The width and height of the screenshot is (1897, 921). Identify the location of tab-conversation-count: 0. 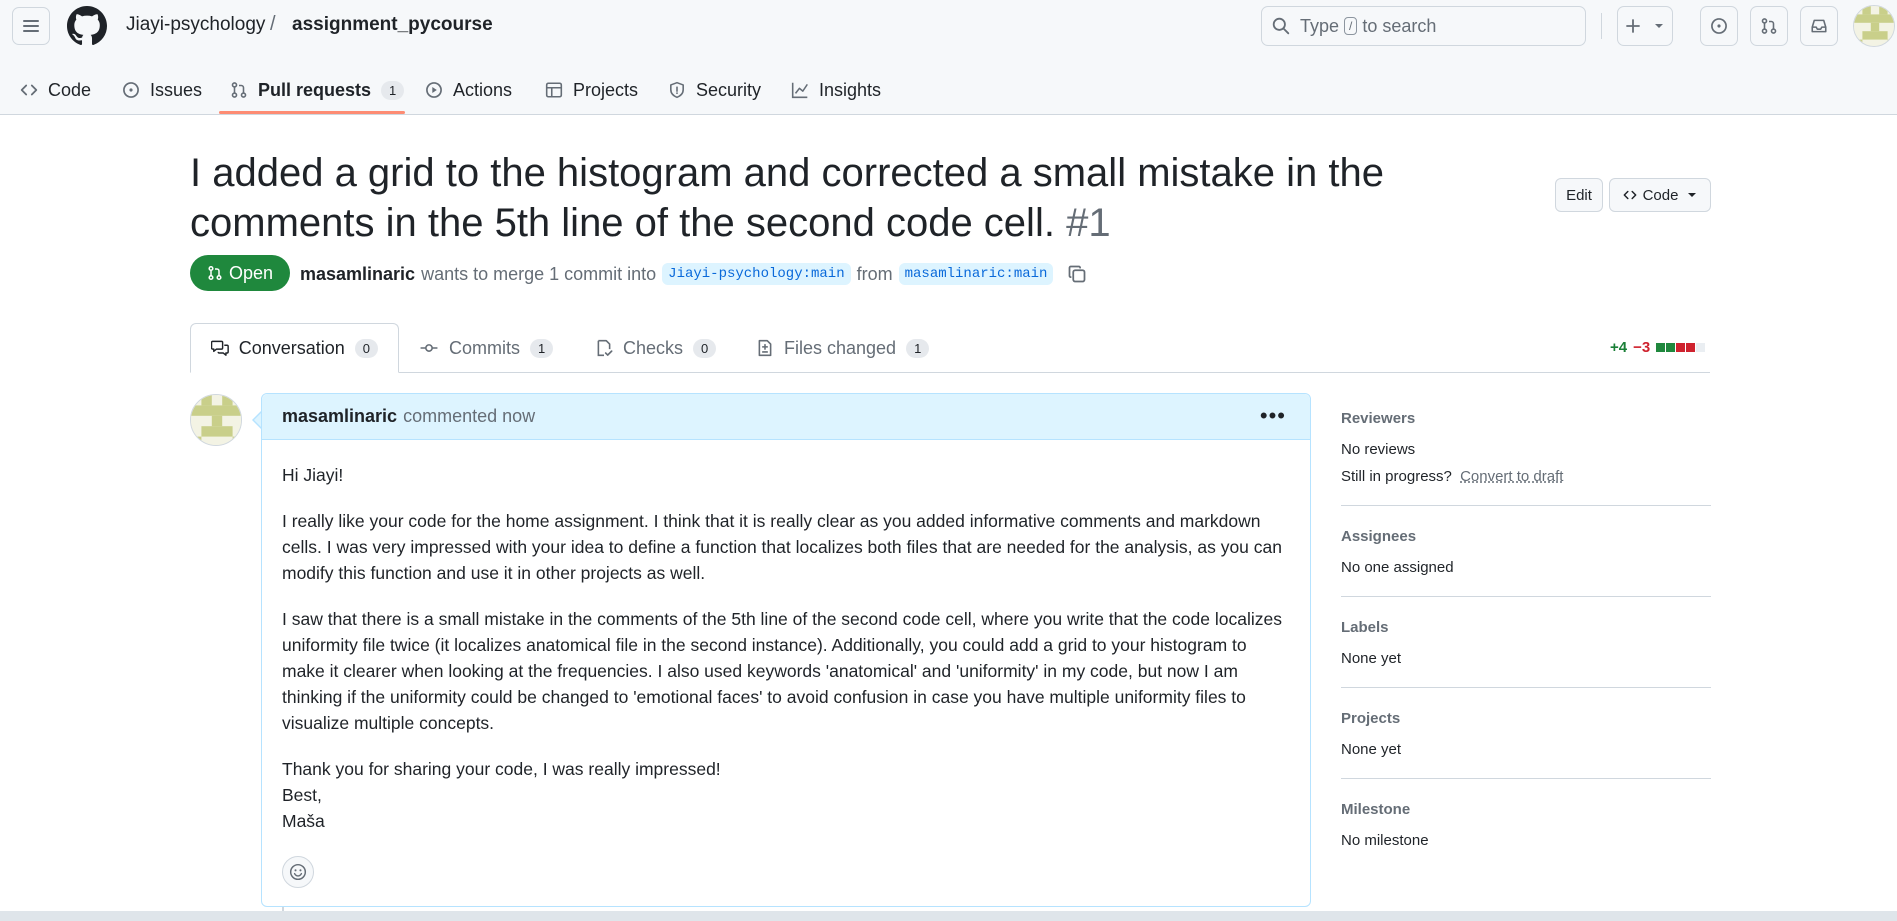
(366, 348).